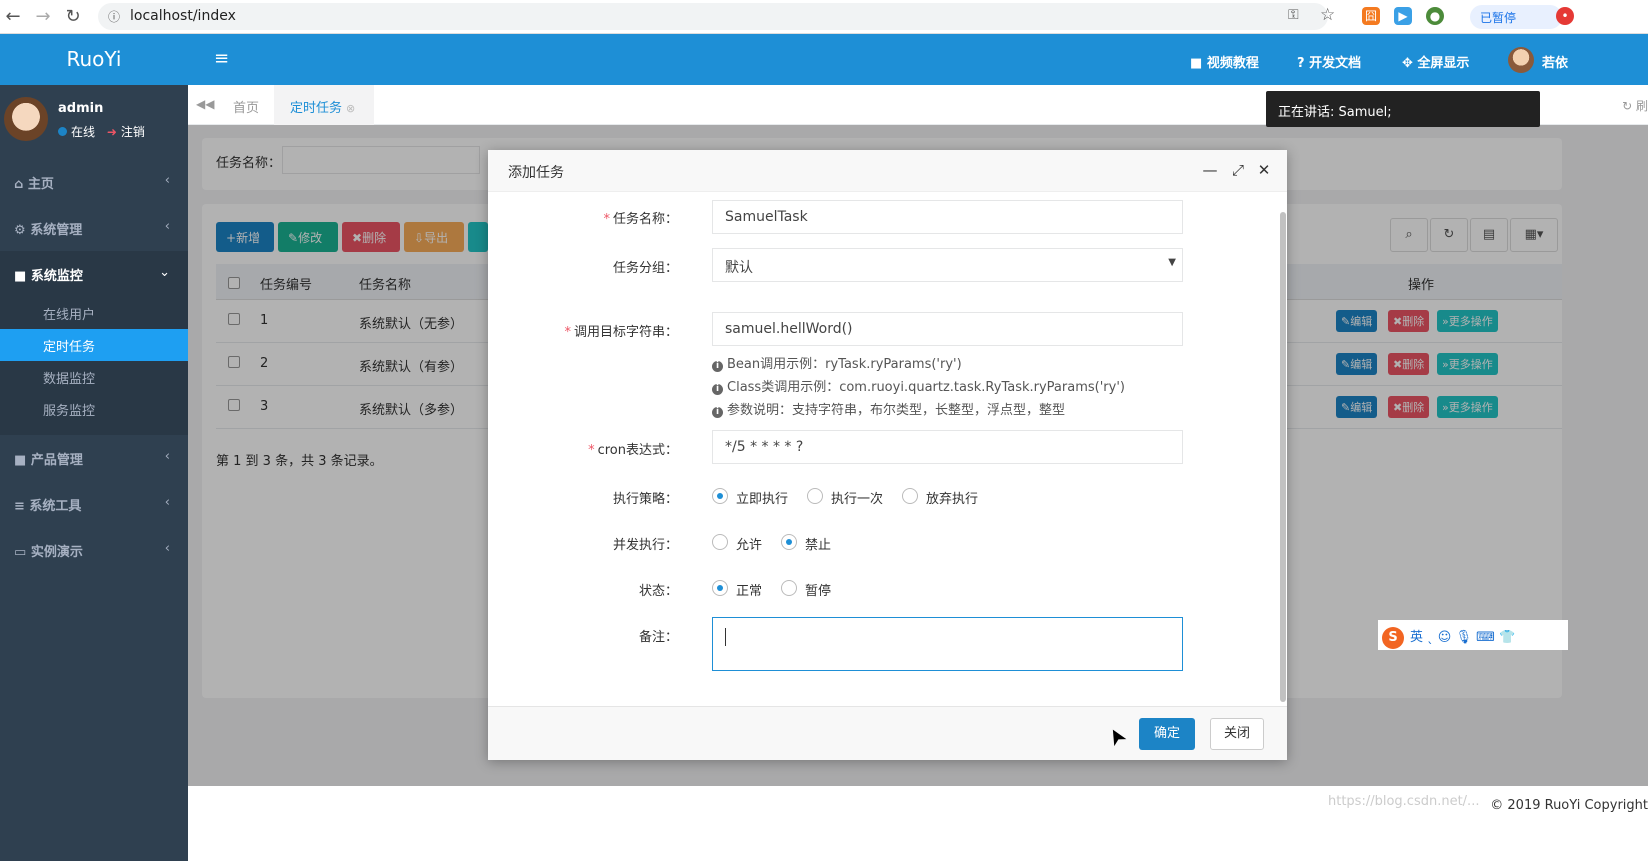 This screenshot has height=861, width=1648. Describe the element at coordinates (350, 108) in the screenshot. I see `close-icon: ⊗` at that location.